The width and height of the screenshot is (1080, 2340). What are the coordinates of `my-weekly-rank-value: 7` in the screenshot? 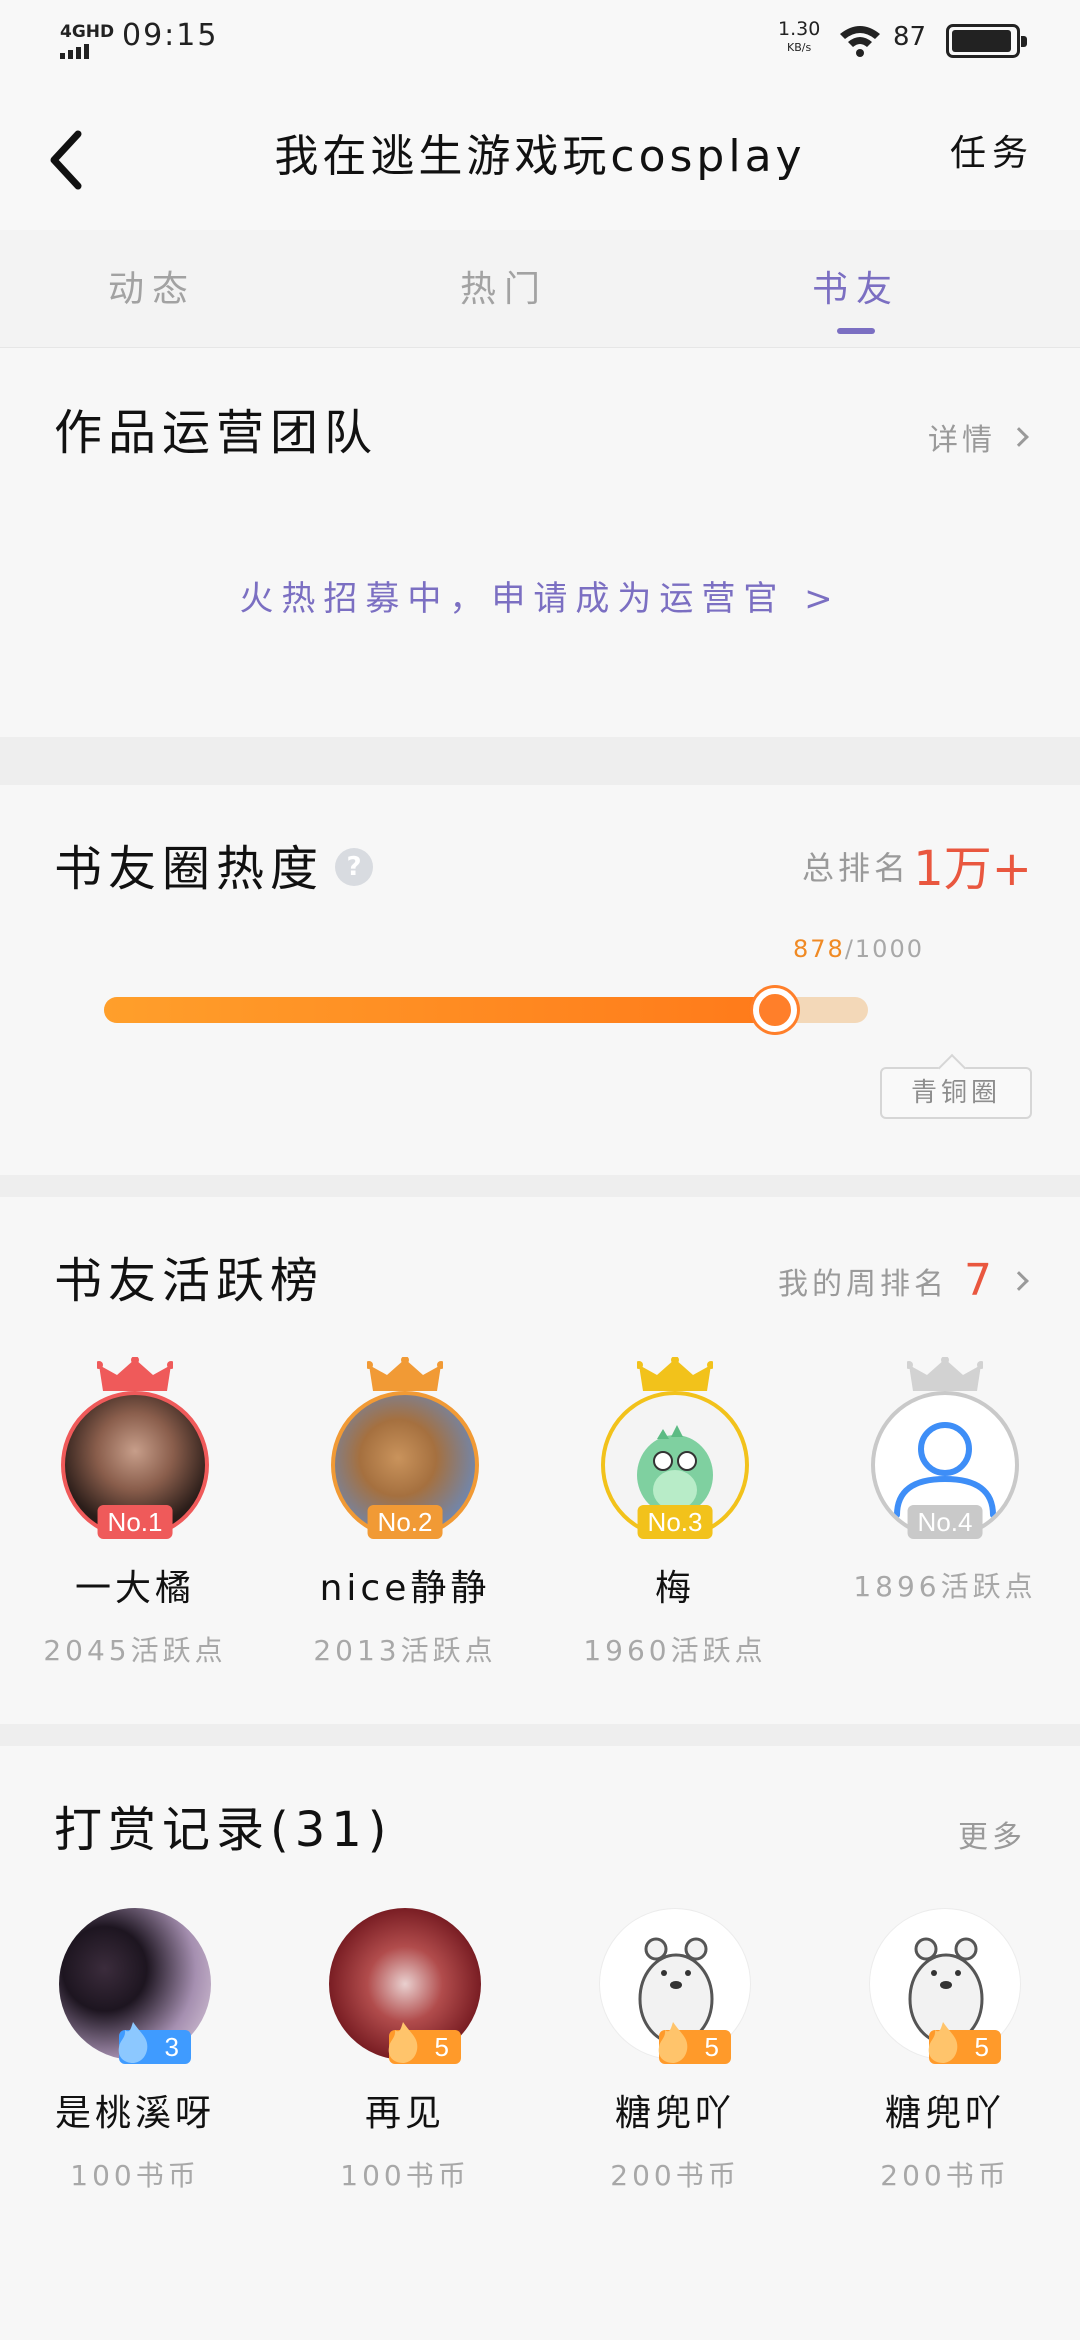 It's located at (980, 1280).